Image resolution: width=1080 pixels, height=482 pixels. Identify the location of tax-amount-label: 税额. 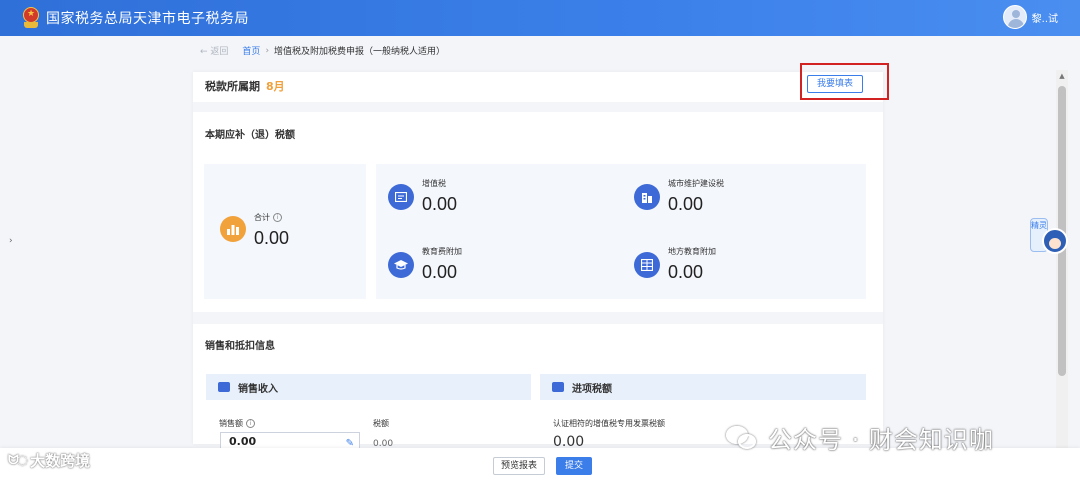
(381, 423).